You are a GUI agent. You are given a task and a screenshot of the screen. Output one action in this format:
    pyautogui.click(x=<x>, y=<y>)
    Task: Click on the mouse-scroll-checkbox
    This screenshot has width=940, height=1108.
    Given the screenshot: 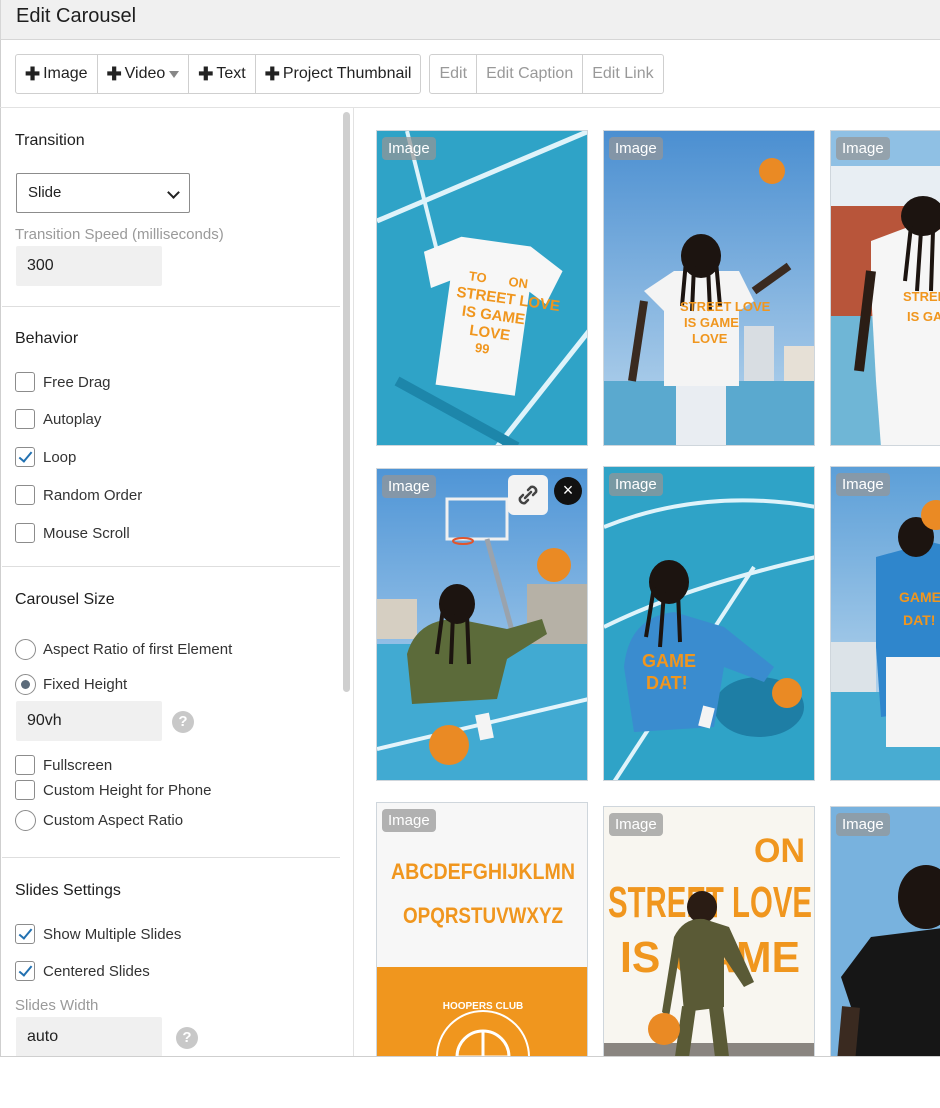 What is the action you would take?
    pyautogui.click(x=25, y=533)
    